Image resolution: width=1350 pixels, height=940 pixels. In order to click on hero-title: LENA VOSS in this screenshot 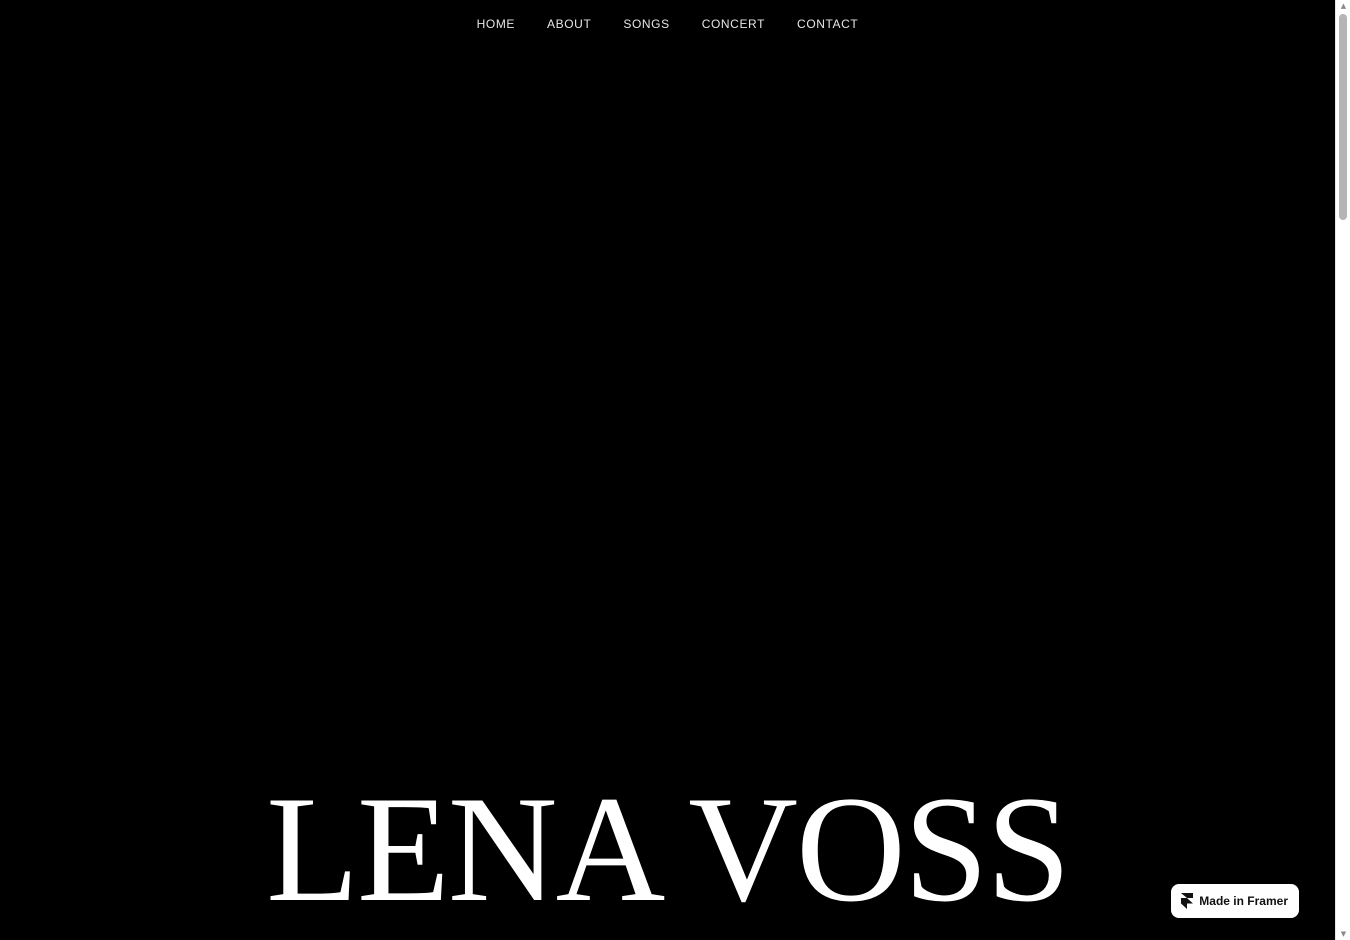, I will do `click(668, 849)`.